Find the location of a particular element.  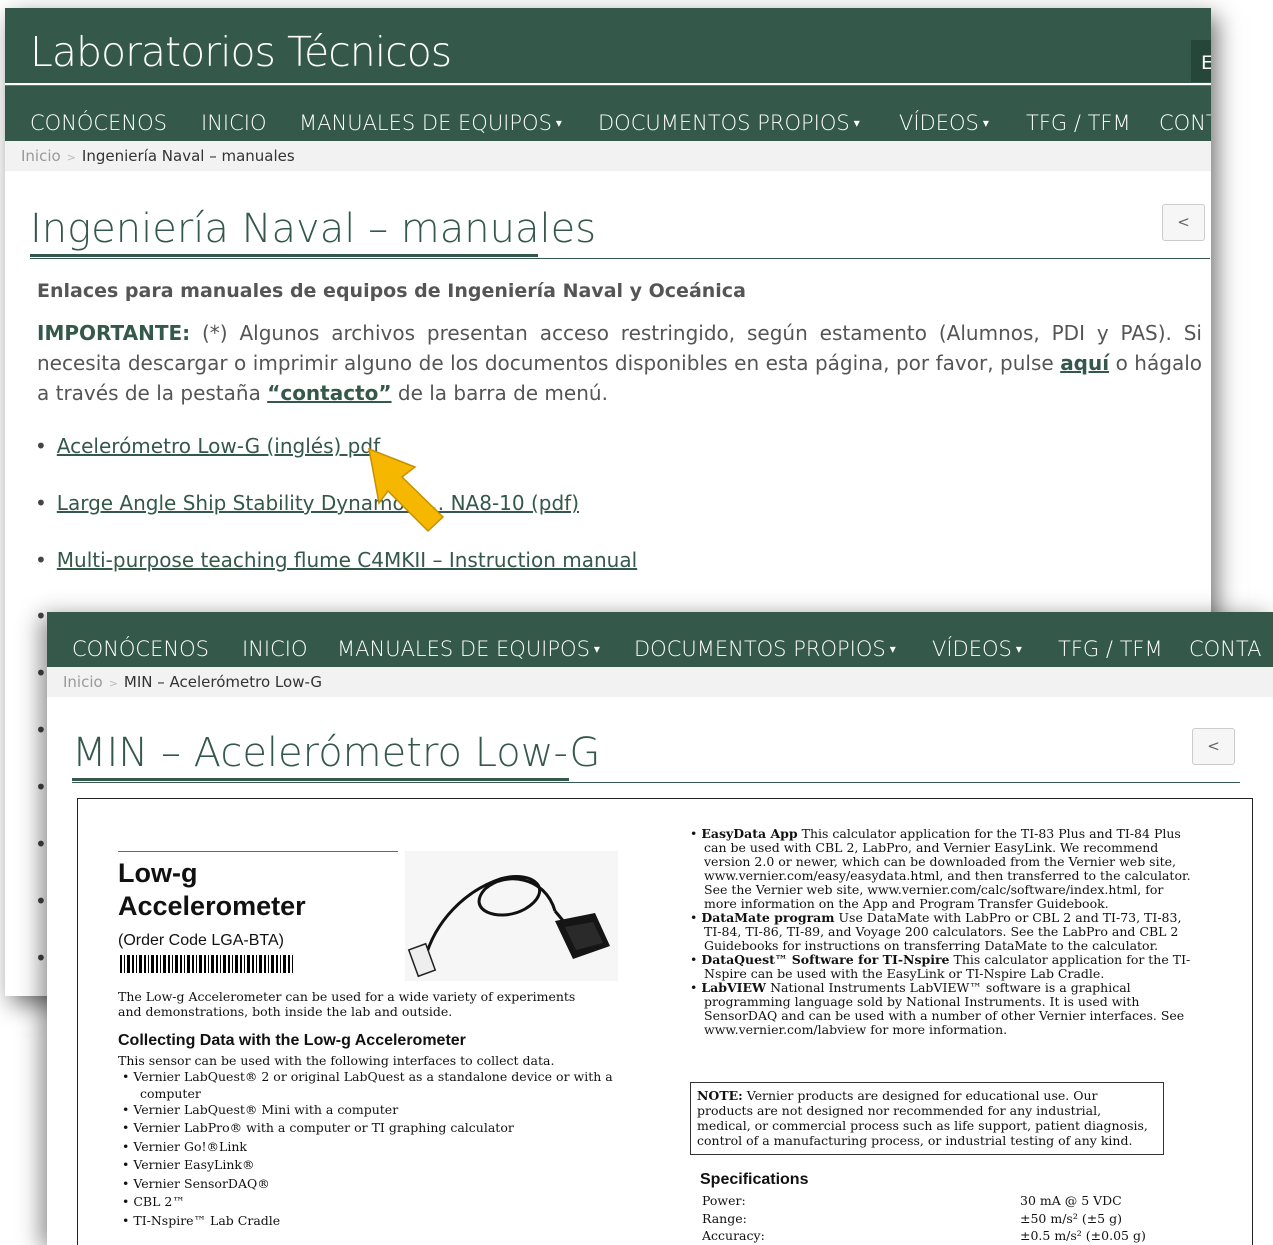

spec-value: 30 mA @ 5 VDC is located at coordinates (1071, 1200).